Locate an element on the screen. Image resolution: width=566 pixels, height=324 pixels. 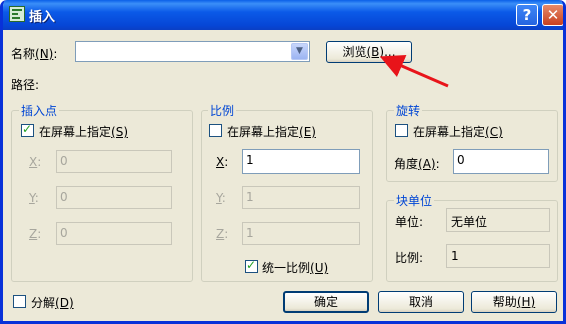
factor-label: 比例: is located at coordinates (409, 258).